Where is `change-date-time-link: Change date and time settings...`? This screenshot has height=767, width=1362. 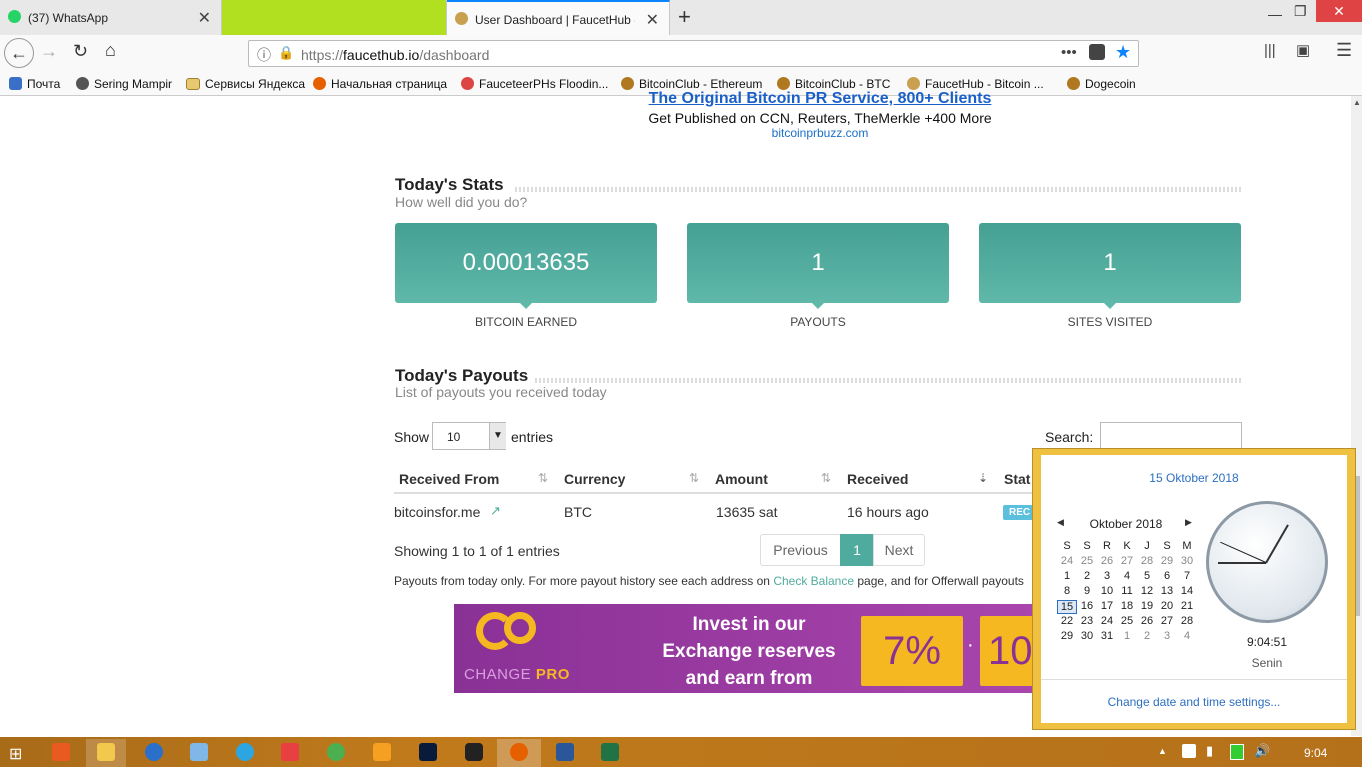 change-date-time-link: Change date and time settings... is located at coordinates (1194, 702).